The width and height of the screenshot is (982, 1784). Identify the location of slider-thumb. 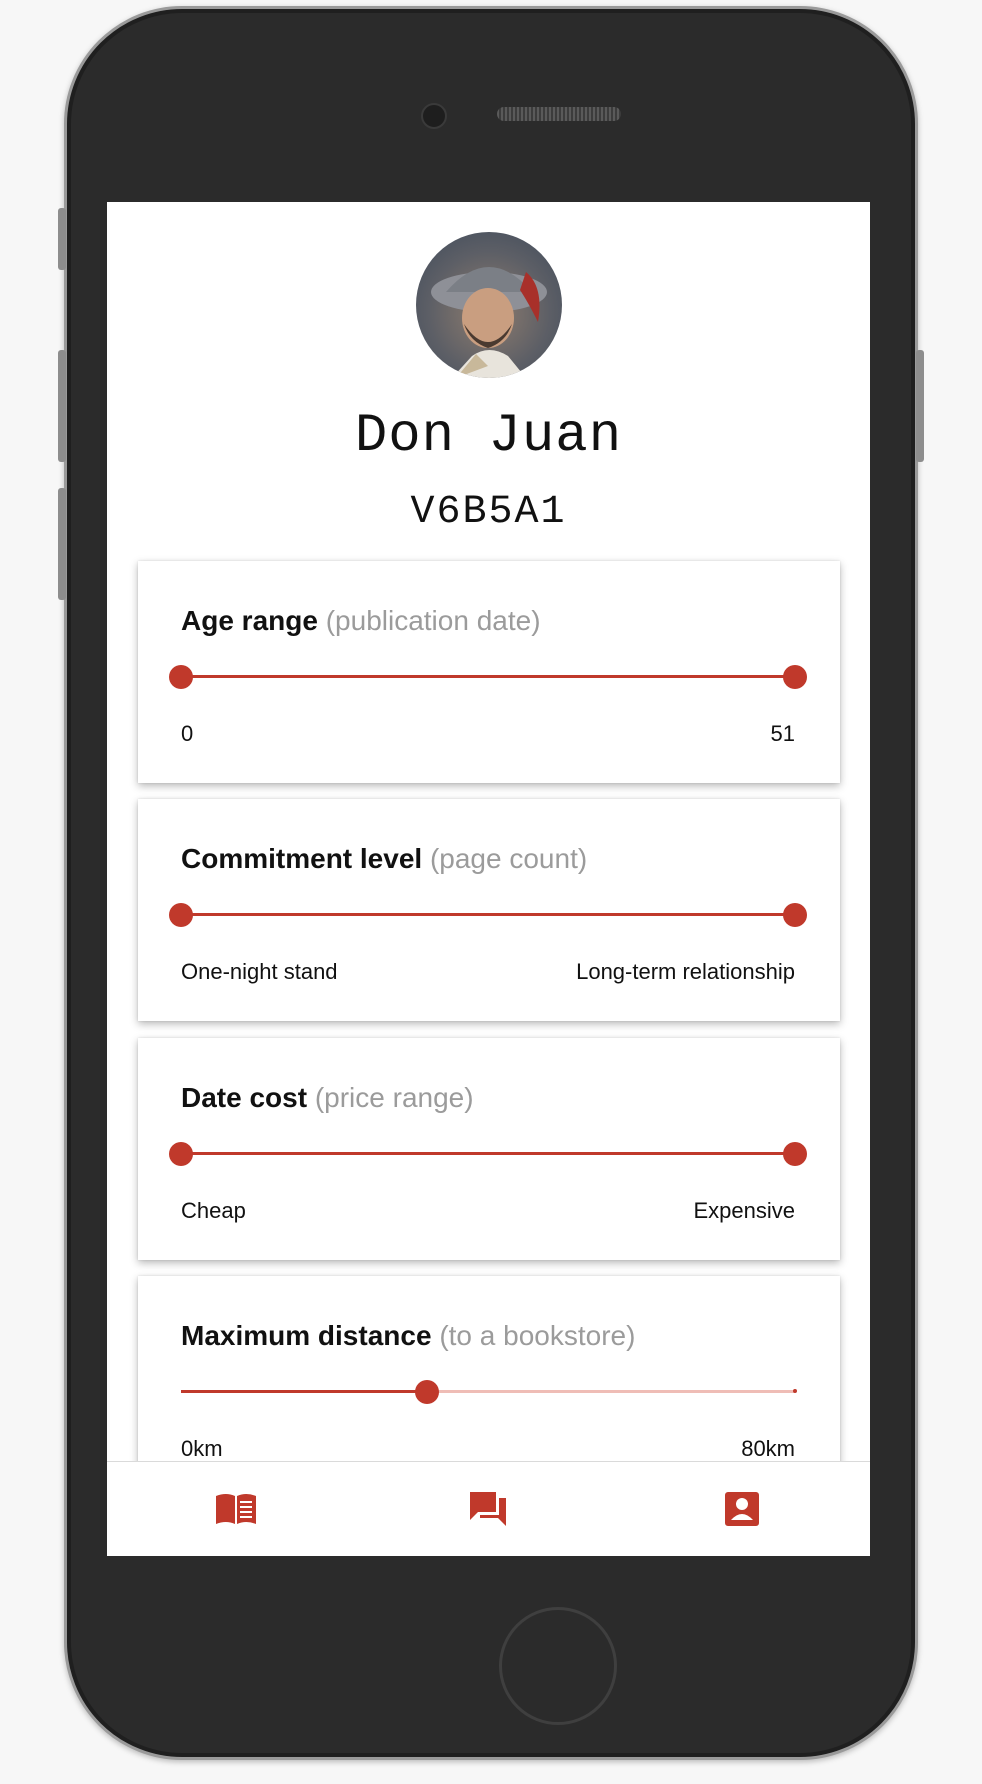
(426, 1392).